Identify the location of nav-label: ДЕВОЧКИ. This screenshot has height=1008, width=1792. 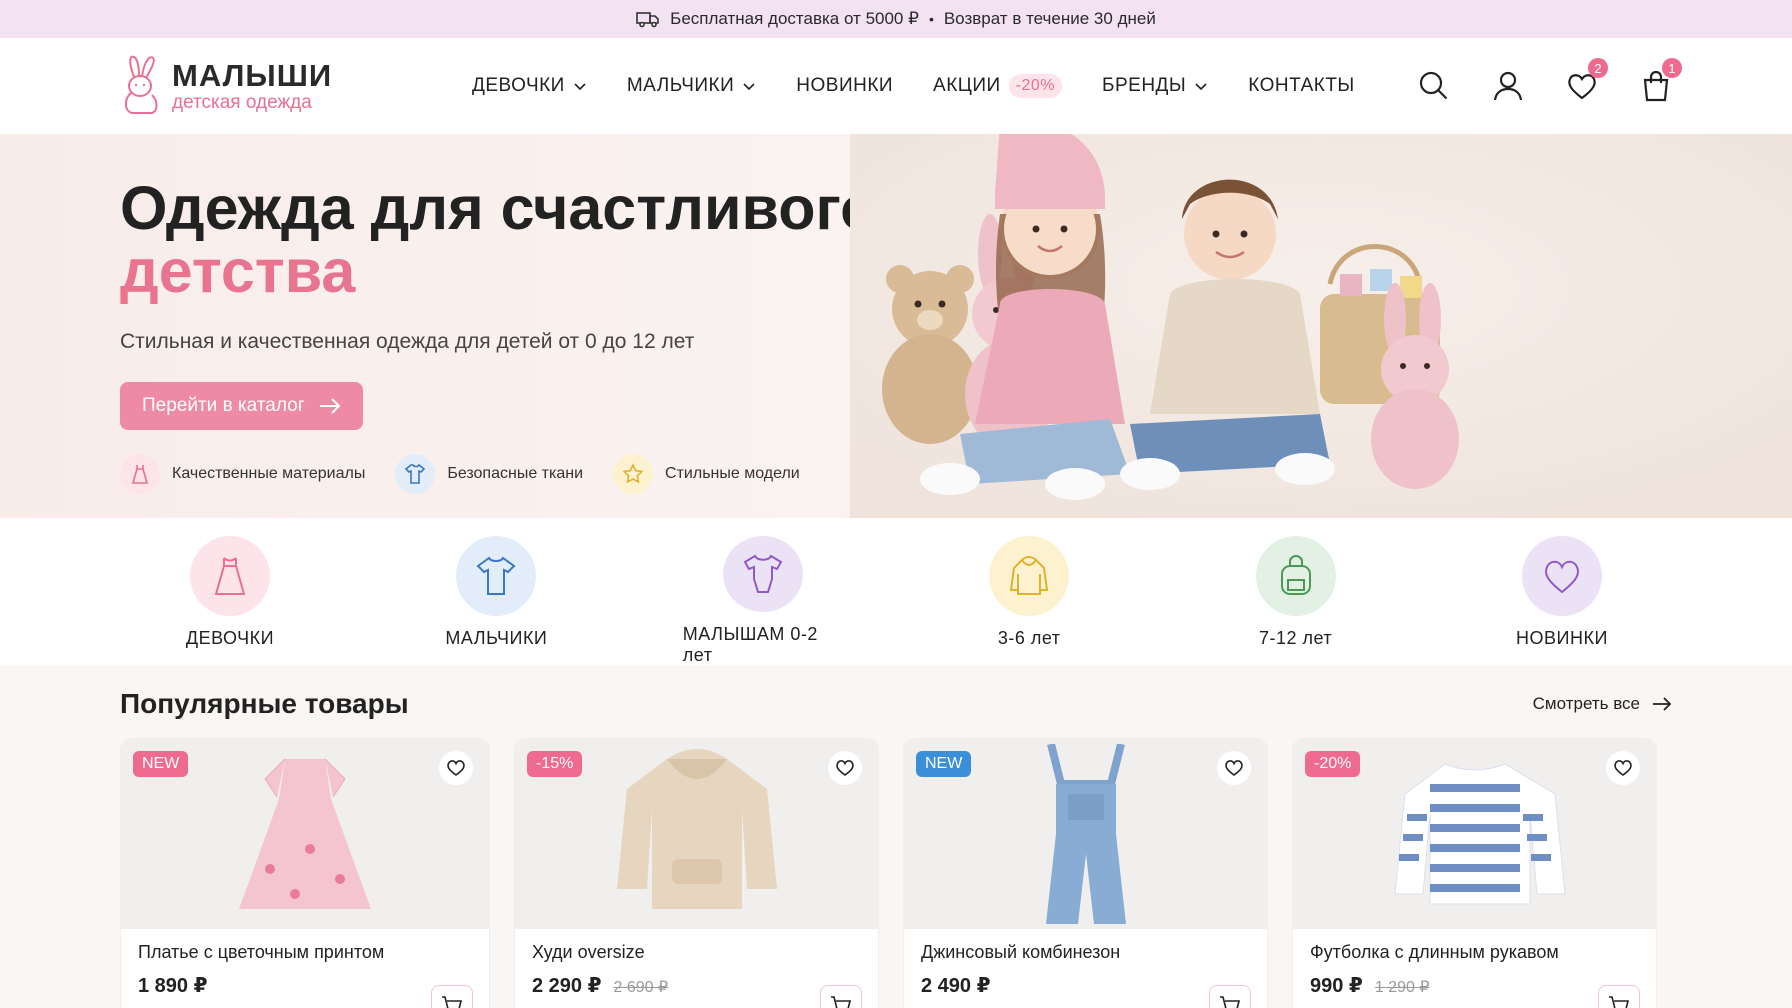
(518, 85).